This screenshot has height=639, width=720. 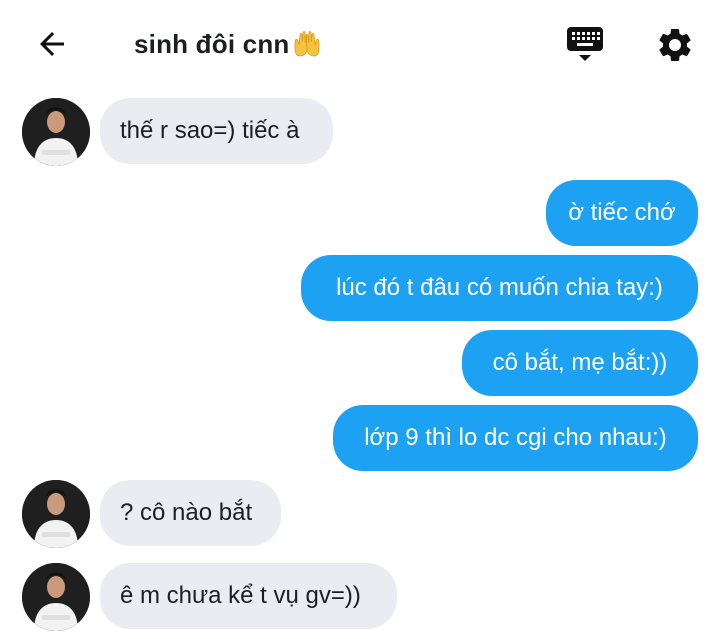 I want to click on conversation-title-text: sinh đôi cnn, so click(x=212, y=44).